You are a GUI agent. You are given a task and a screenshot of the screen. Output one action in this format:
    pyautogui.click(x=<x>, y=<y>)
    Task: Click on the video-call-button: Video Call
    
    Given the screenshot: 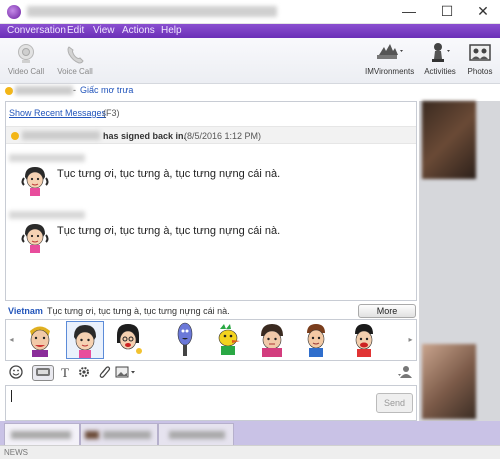 What is the action you would take?
    pyautogui.click(x=26, y=59)
    